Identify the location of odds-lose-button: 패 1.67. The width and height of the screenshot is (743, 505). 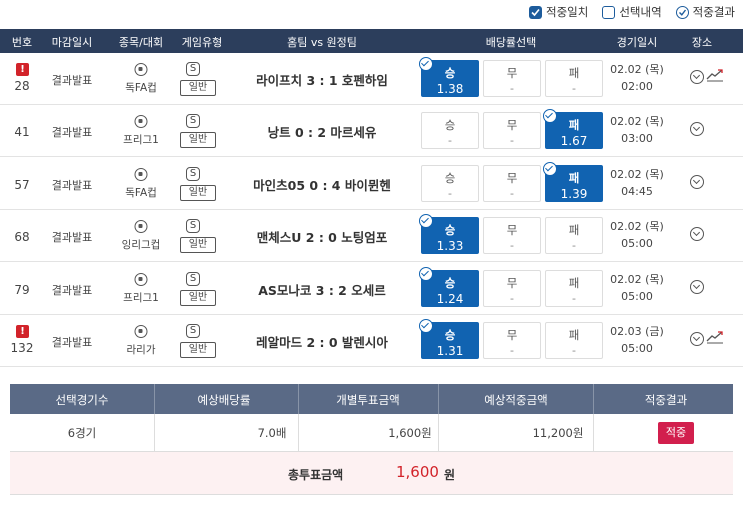
(573, 129).